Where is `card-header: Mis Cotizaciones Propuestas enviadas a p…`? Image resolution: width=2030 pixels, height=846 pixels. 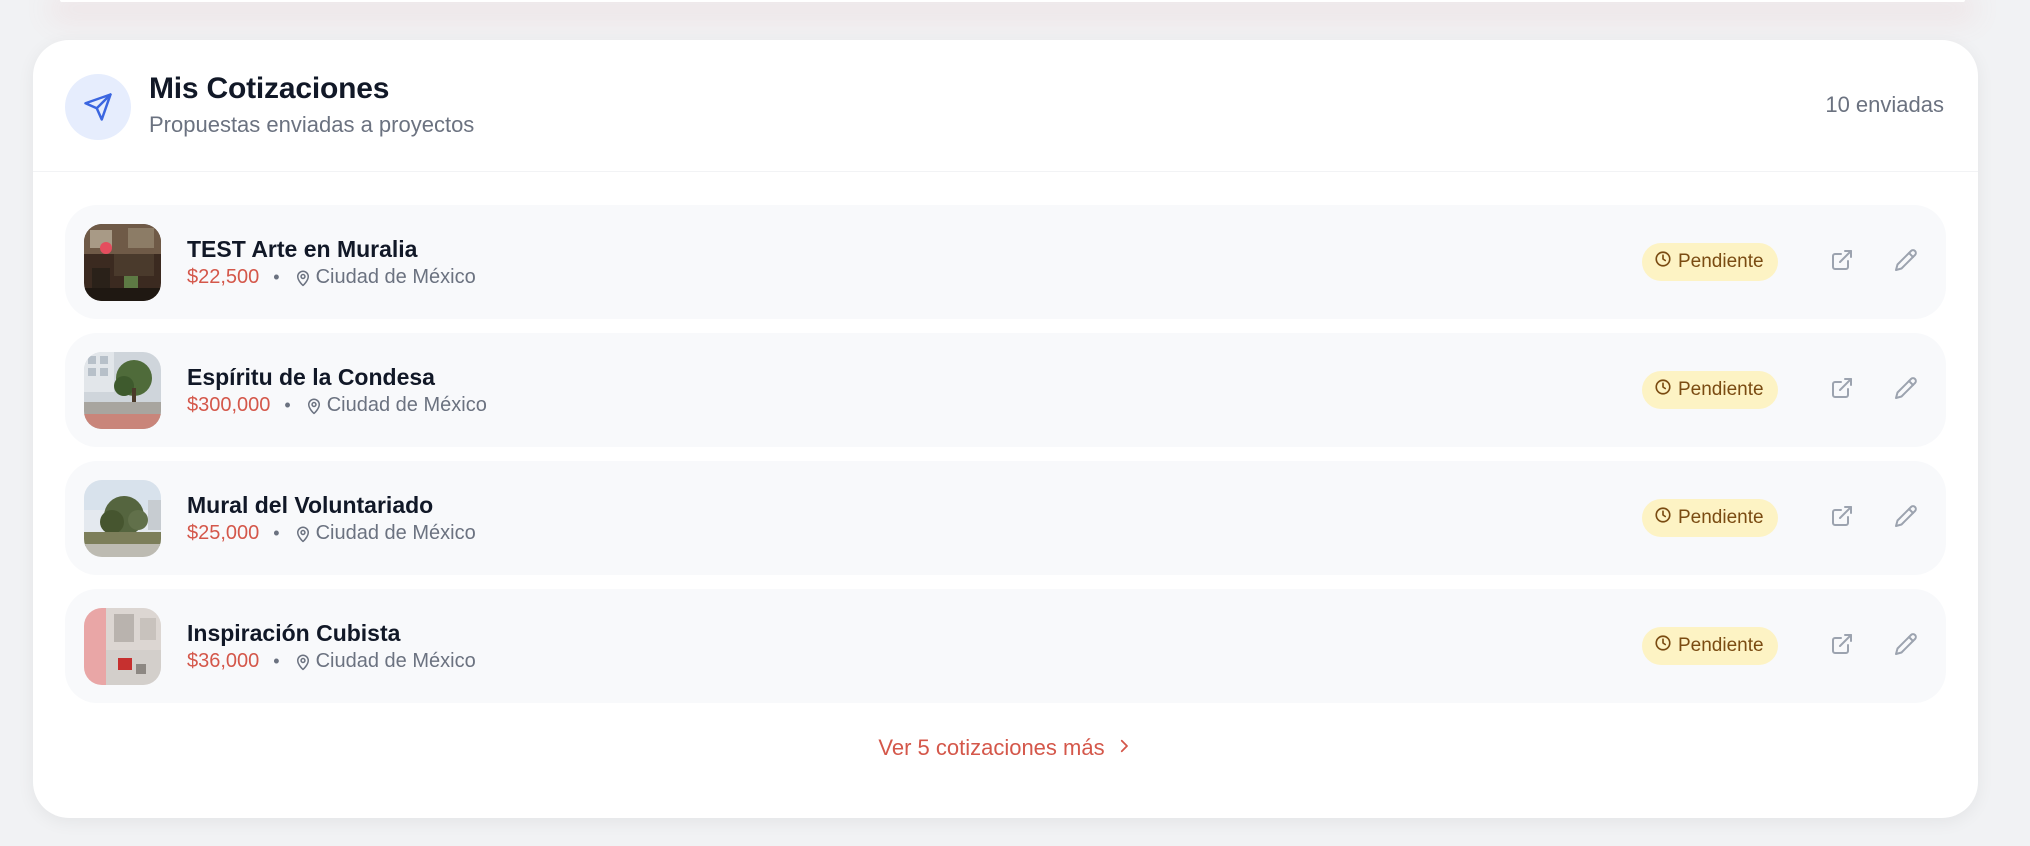
card-header: Mis Cotizaciones Propuestas enviadas a p… is located at coordinates (1005, 106).